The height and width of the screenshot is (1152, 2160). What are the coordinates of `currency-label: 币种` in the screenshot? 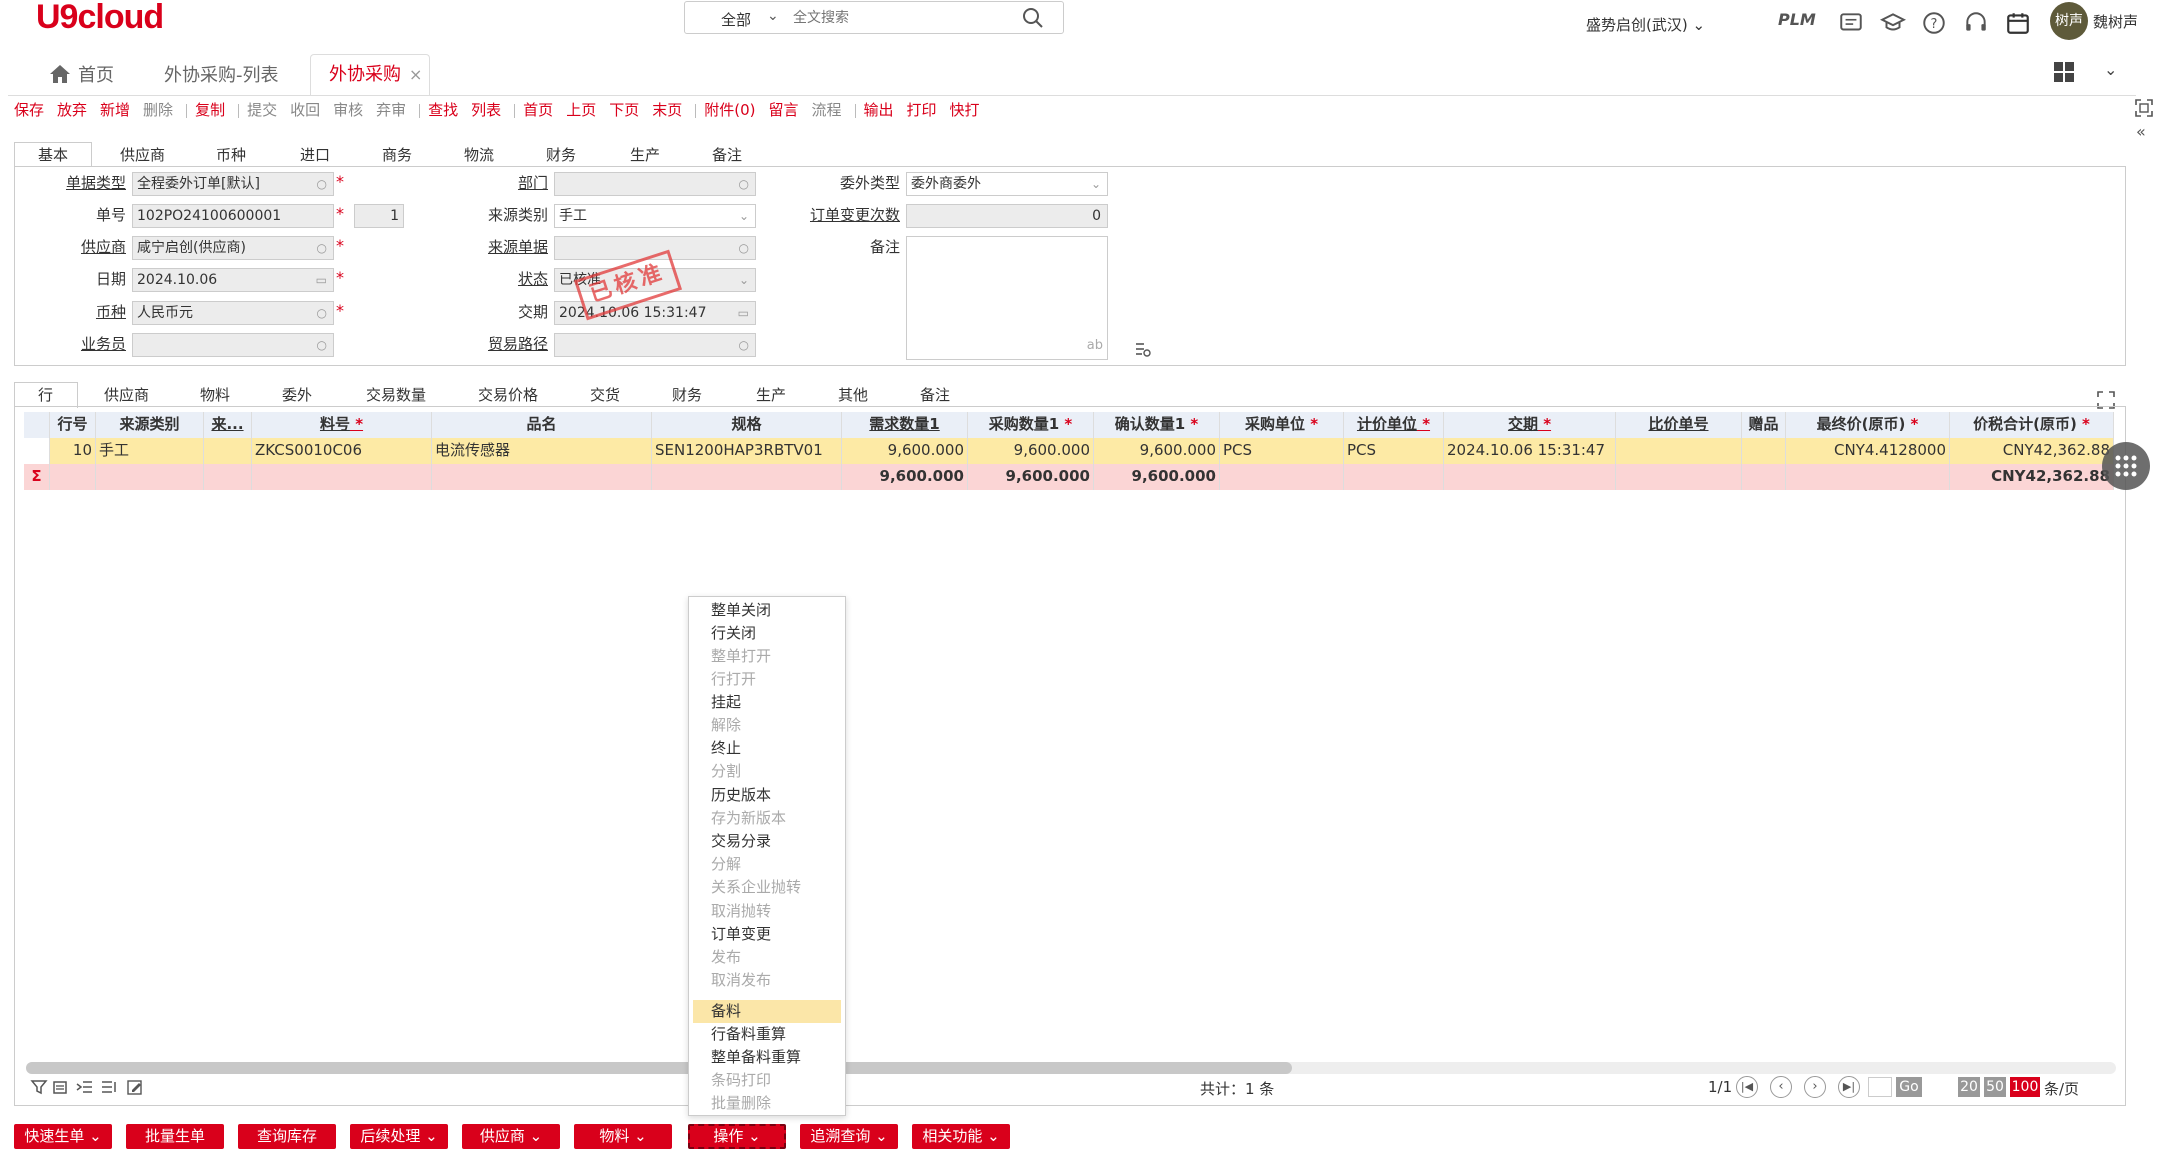 It's located at (89, 311).